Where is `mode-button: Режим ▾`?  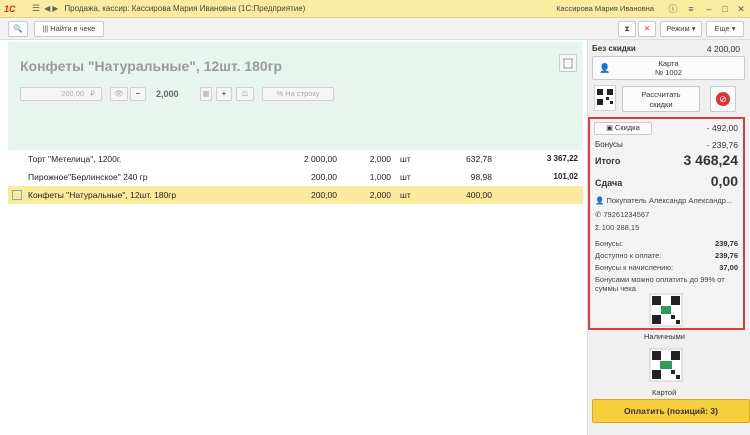
mode-button: Режим ▾ is located at coordinates (681, 29).